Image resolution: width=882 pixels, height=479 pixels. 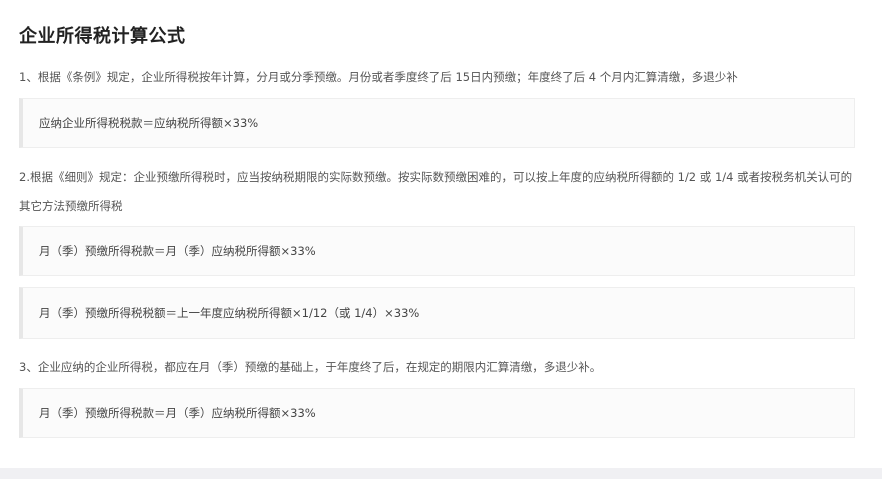 What do you see at coordinates (102, 36) in the screenshot?
I see `page-title: 企业所得税计算公式` at bounding box center [102, 36].